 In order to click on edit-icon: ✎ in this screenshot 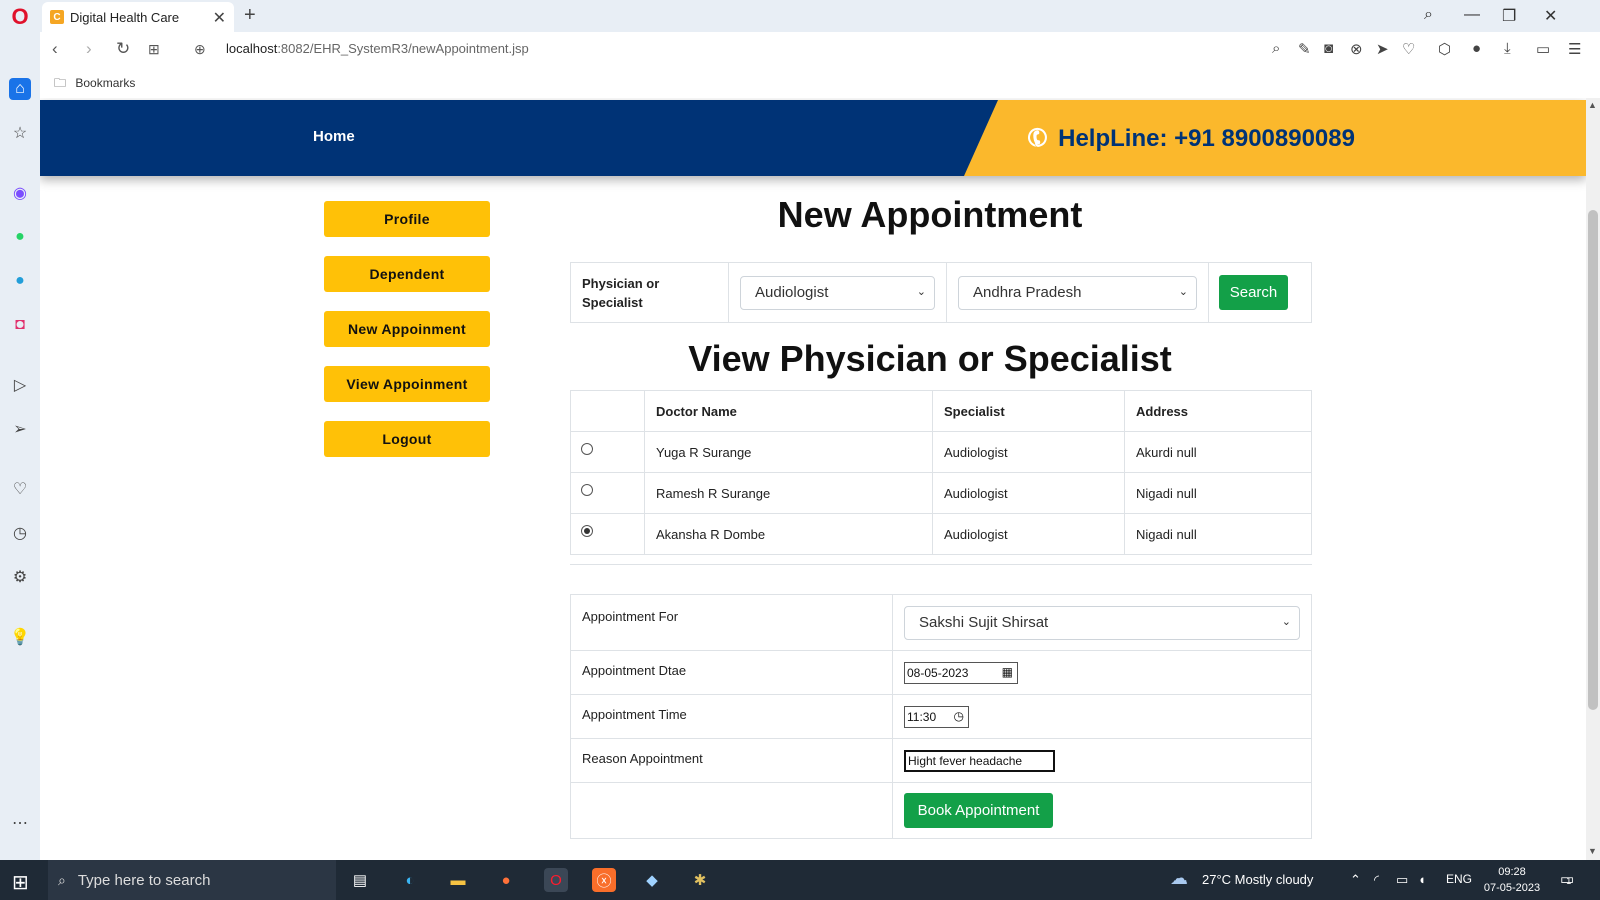, I will do `click(1304, 49)`.